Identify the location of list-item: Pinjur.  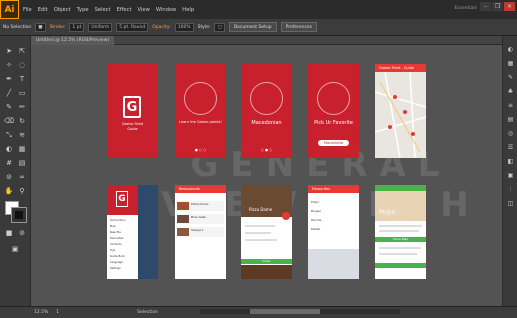
(316, 202).